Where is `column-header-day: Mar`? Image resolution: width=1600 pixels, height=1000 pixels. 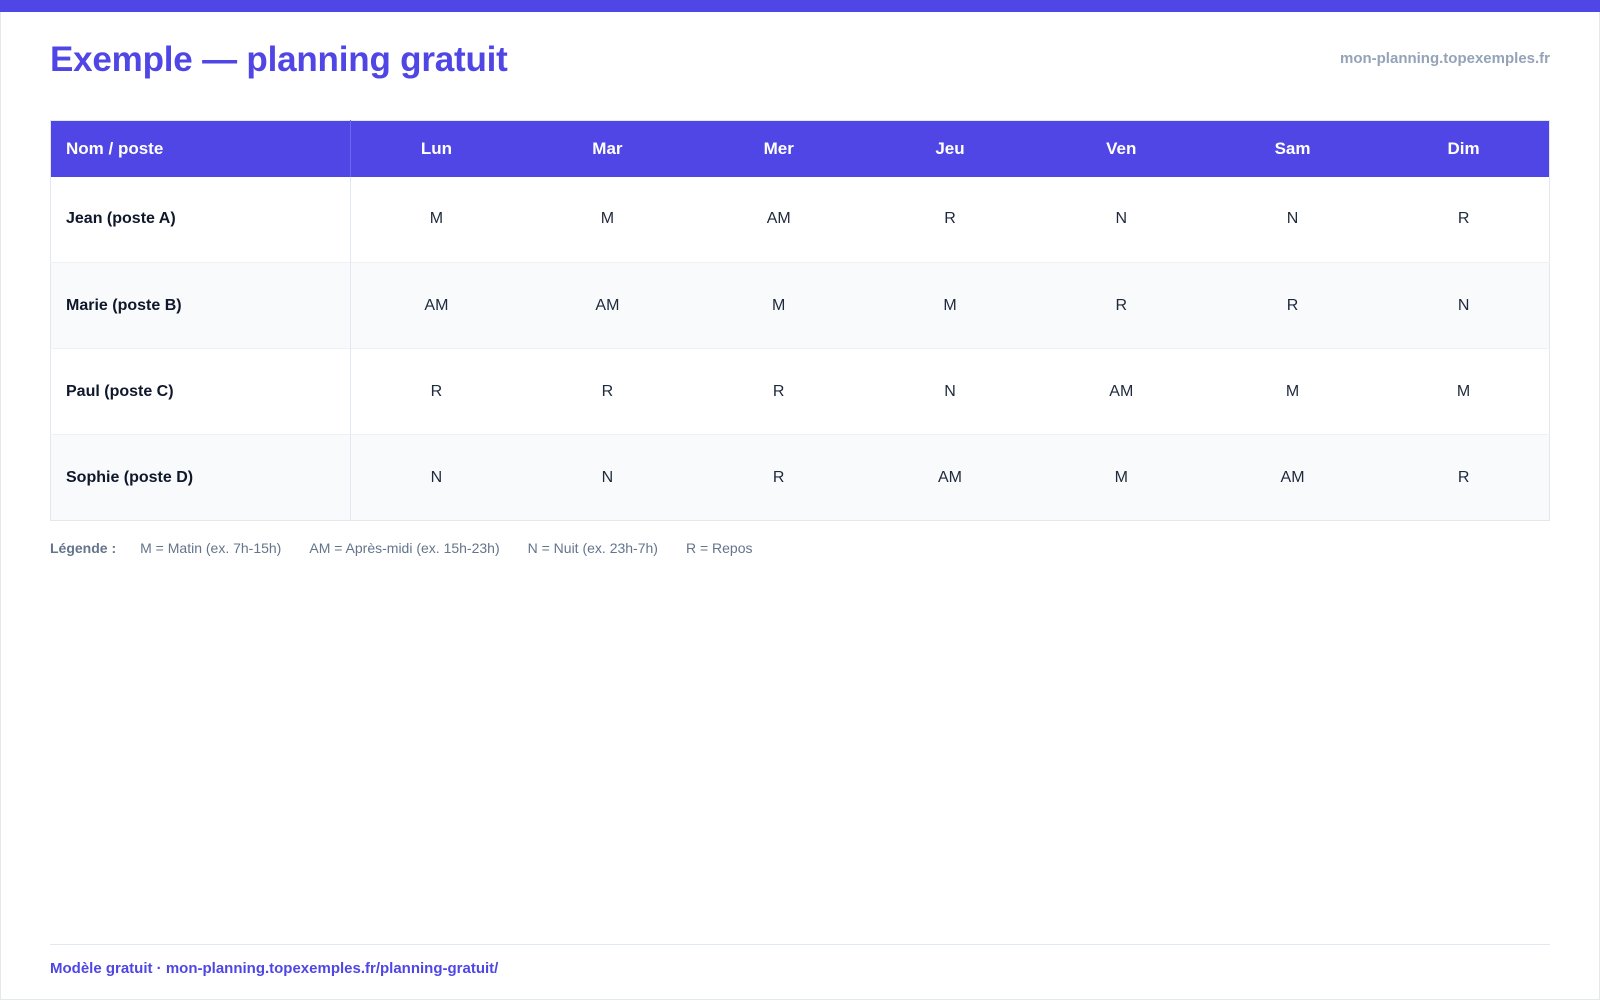 column-header-day: Mar is located at coordinates (607, 148).